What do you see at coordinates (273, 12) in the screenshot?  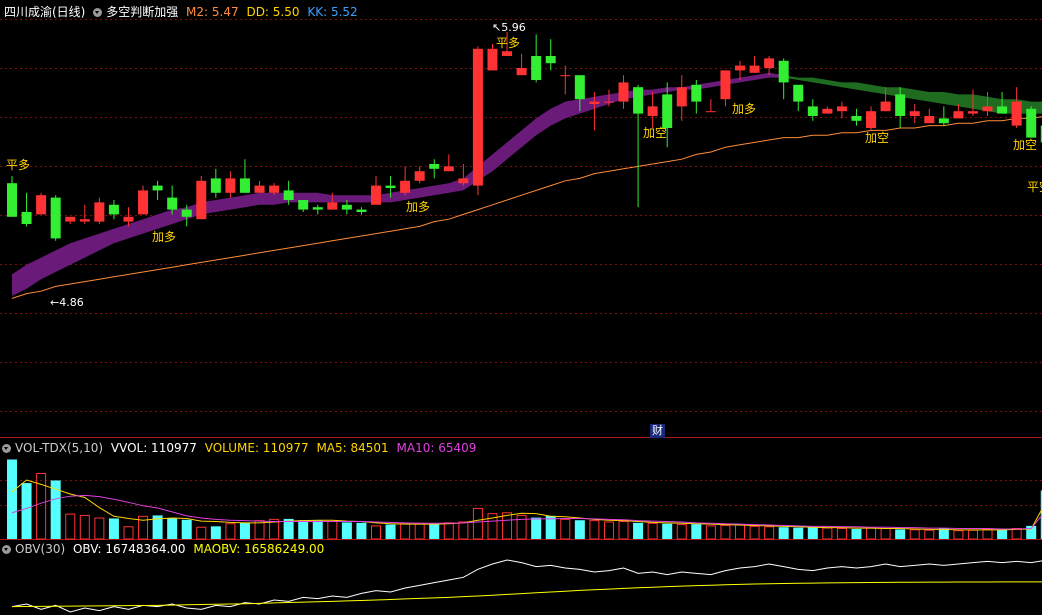 I see `dd-value: DD: 5.50` at bounding box center [273, 12].